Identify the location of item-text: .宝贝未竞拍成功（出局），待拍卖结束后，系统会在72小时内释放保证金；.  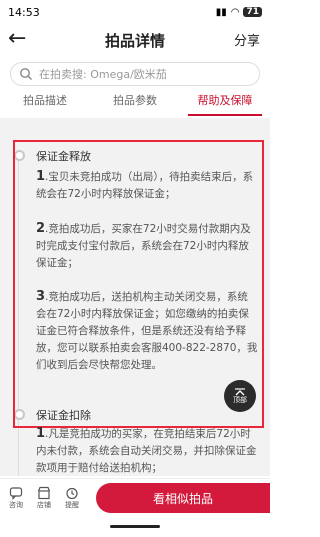
(145, 185).